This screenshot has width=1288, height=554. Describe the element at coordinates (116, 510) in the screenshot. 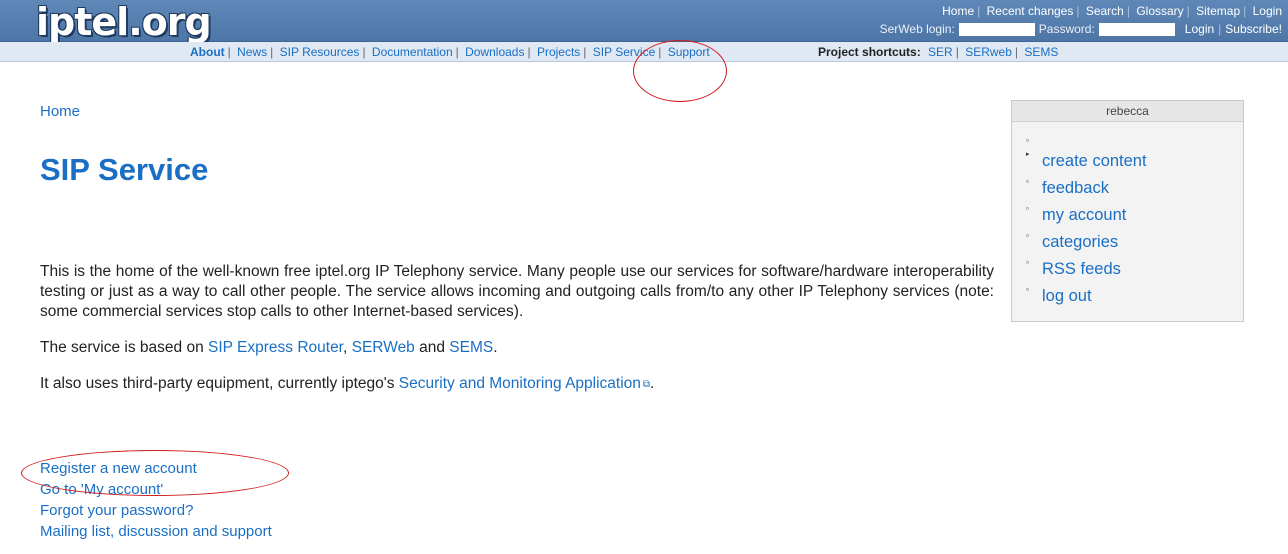

I see `forgot-password-link: Forgot your password?` at that location.